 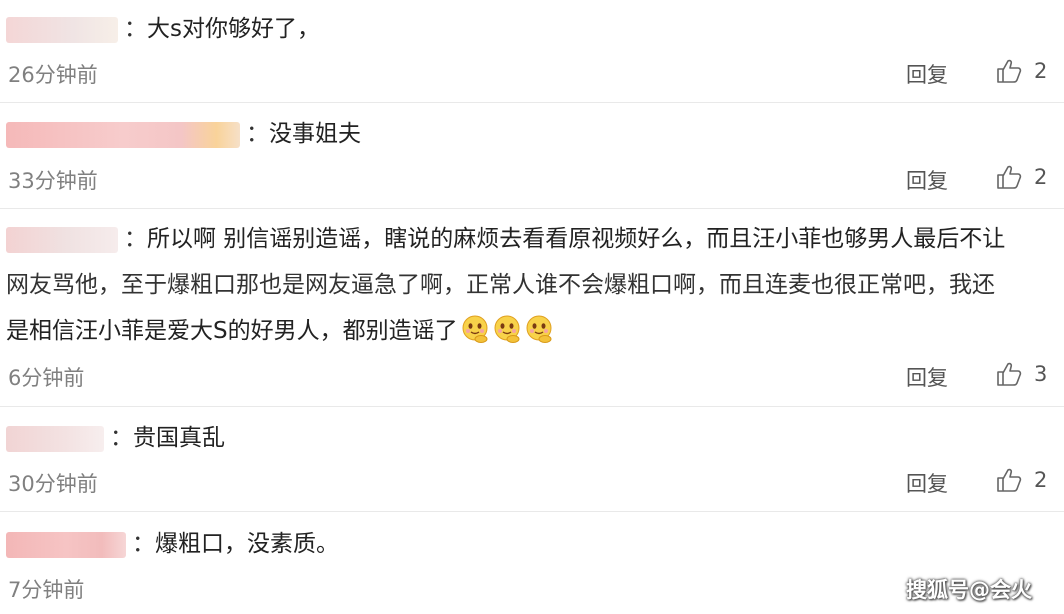 I want to click on comment-body: ：贵国真乱, so click(x=528, y=438).